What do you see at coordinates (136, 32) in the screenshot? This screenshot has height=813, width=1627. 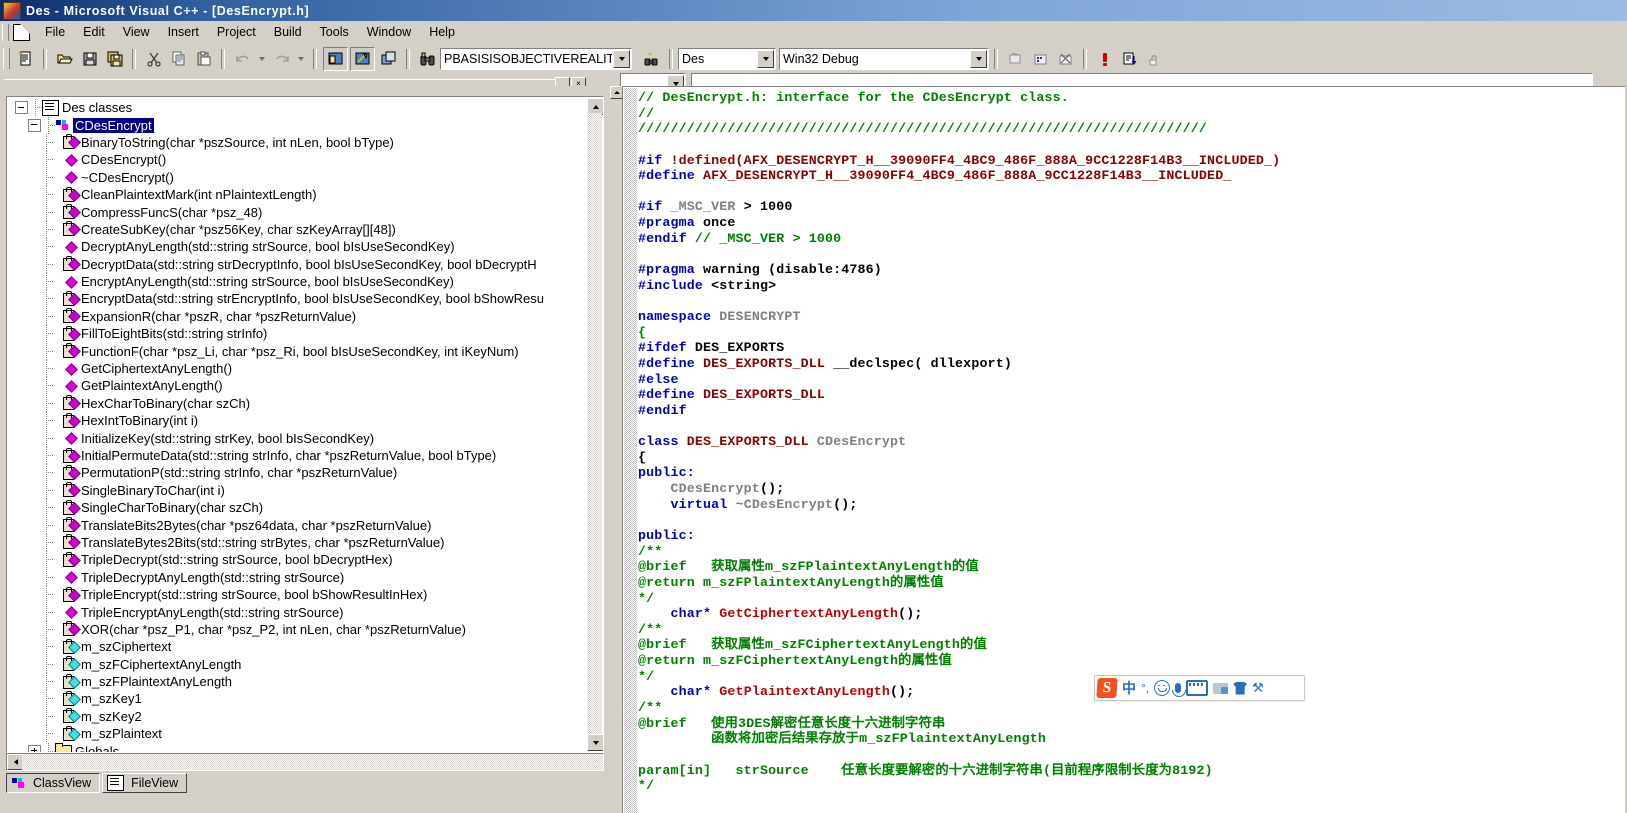 I see `menu-item-view: View` at bounding box center [136, 32].